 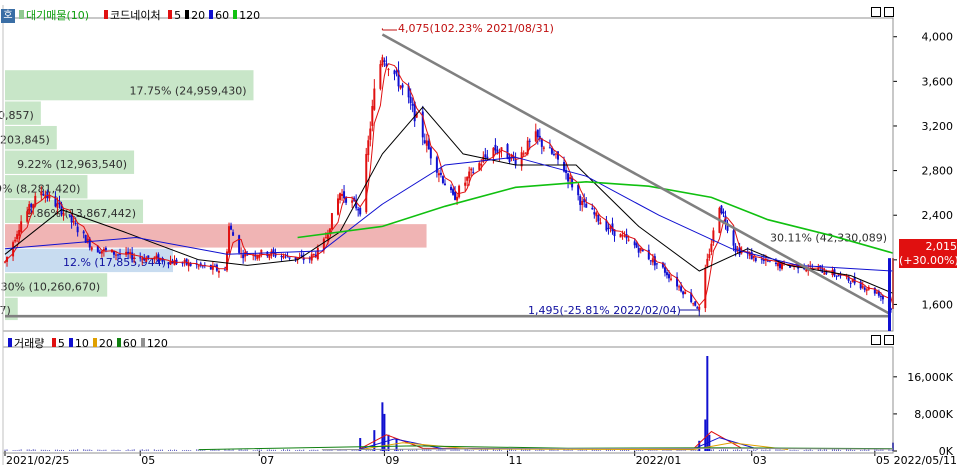 I want to click on price-ma-legend-item-0: 5, so click(x=174, y=15).